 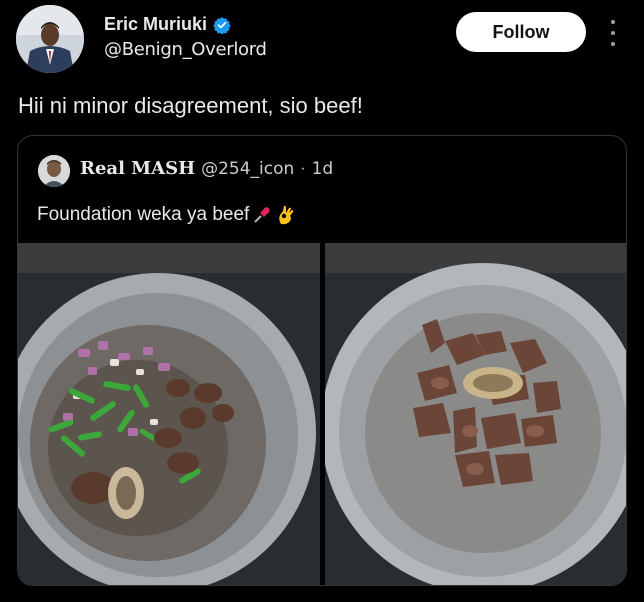 What do you see at coordinates (323, 169) in the screenshot?
I see `quoted-timestamp: 1d` at bounding box center [323, 169].